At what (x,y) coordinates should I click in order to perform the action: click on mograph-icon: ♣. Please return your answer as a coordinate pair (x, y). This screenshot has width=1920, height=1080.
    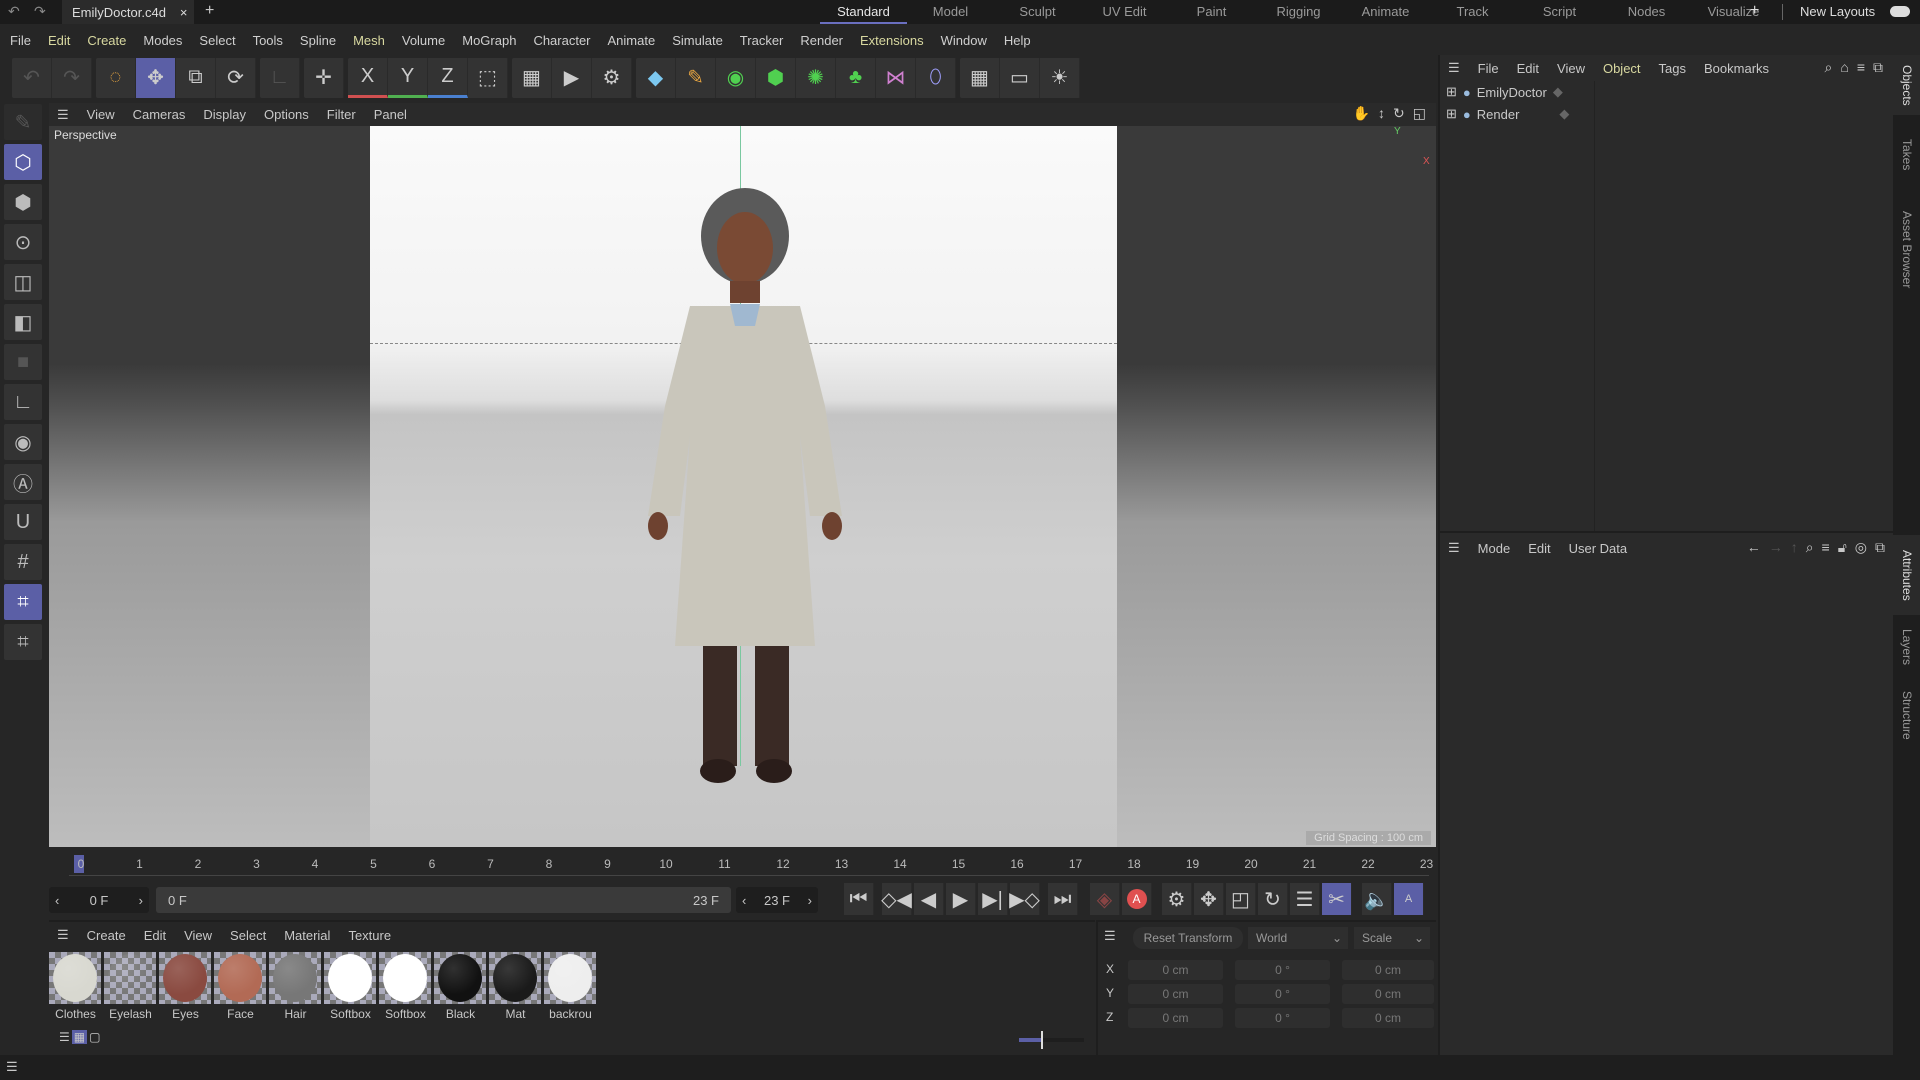
    Looking at the image, I should click on (856, 77).